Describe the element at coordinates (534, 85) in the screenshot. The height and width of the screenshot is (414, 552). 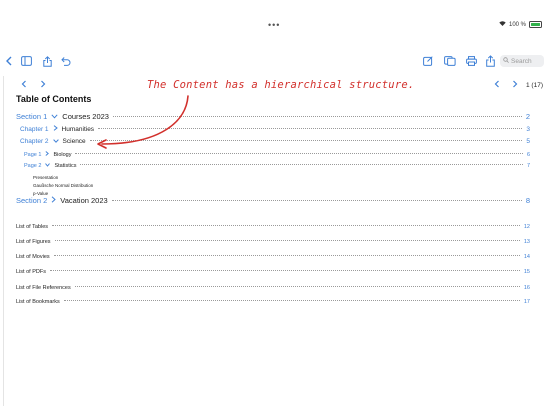
I see `page-count: 1 (17)` at that location.